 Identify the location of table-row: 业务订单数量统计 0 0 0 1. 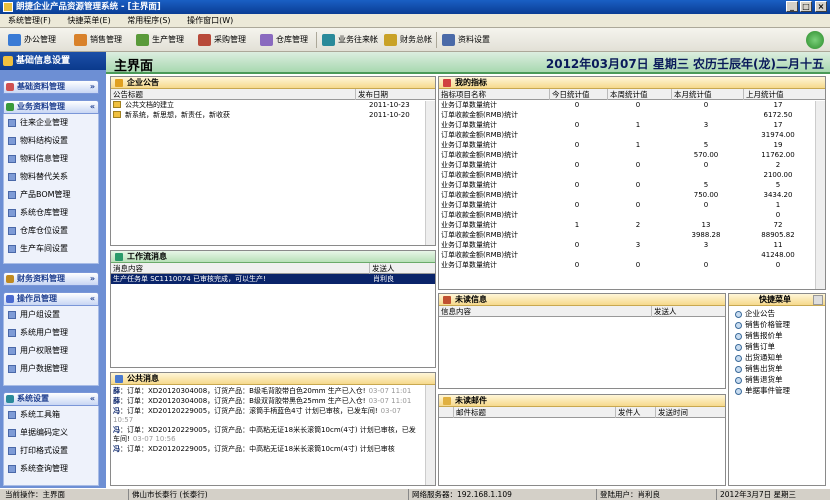
(632, 205).